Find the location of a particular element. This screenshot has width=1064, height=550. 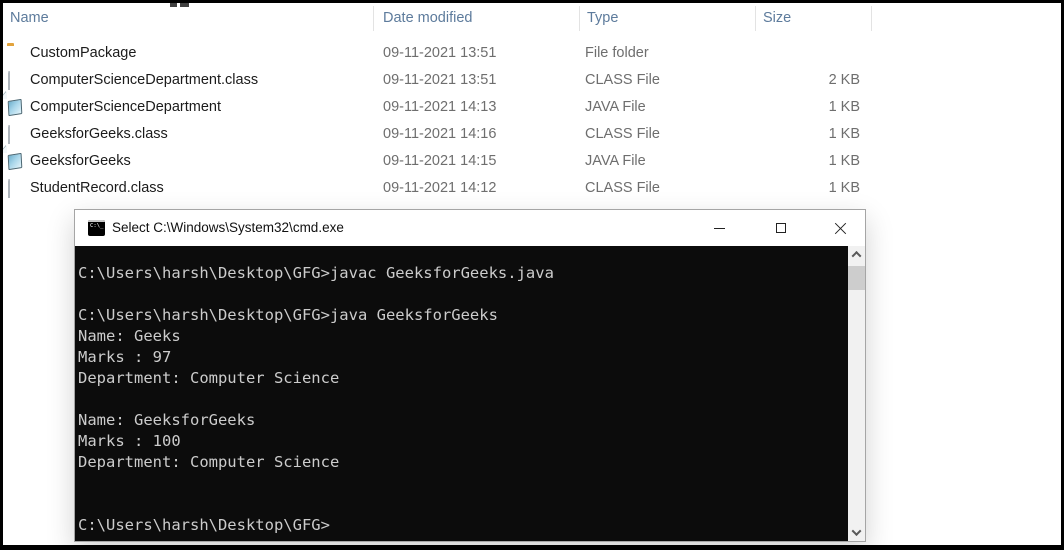

window-title: Select C:\Windows\System32\cmd.exe is located at coordinates (228, 227).